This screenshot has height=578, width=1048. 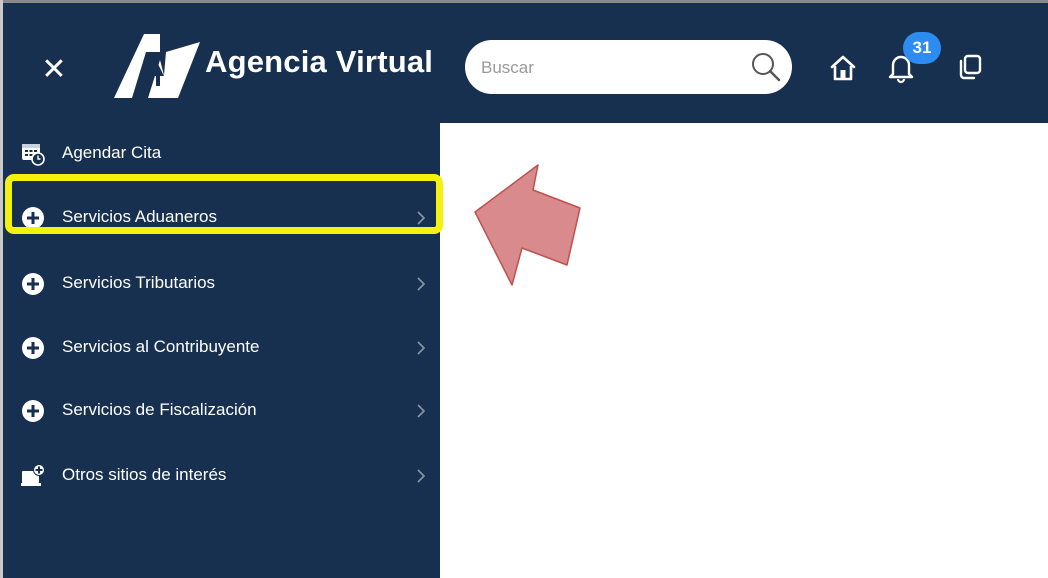 I want to click on monitor-plus-icon, so click(x=33, y=475).